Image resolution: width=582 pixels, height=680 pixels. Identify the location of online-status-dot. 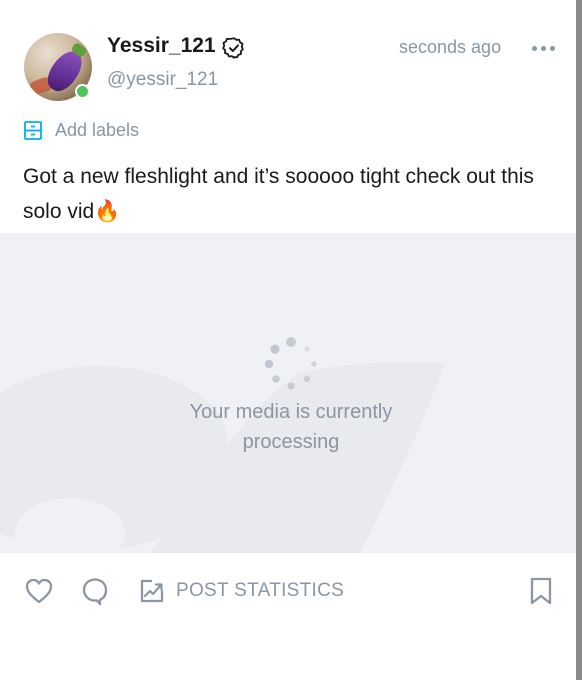
(82, 91).